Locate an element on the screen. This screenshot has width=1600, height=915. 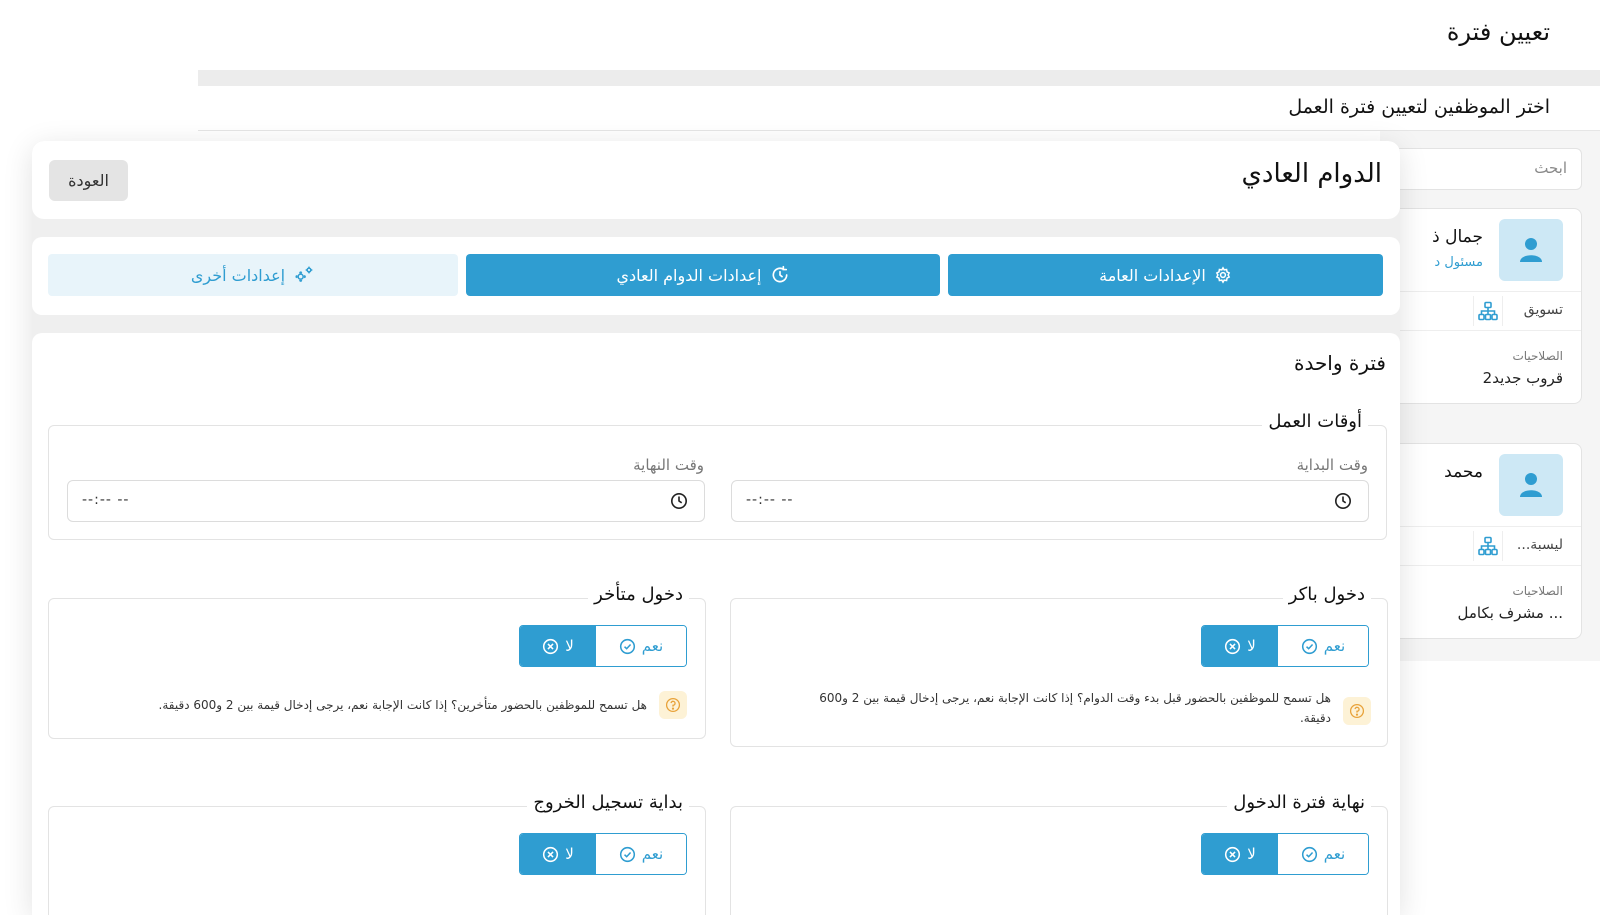
start-time-value: --:-- -- is located at coordinates (770, 500).